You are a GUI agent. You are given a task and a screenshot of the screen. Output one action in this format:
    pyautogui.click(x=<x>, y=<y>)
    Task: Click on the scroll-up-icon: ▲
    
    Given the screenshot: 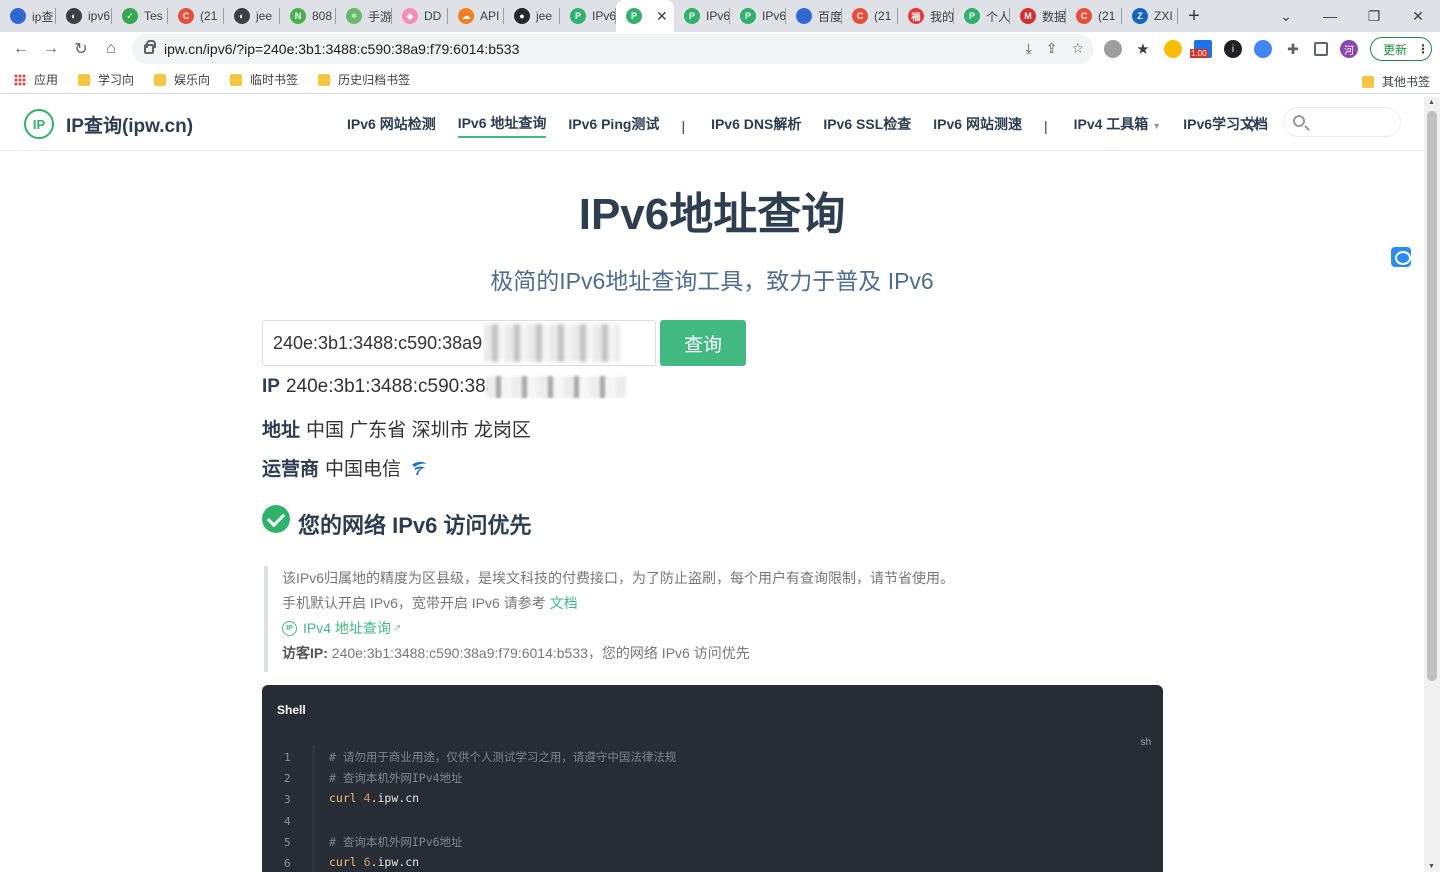 What is the action you would take?
    pyautogui.click(x=1431, y=102)
    